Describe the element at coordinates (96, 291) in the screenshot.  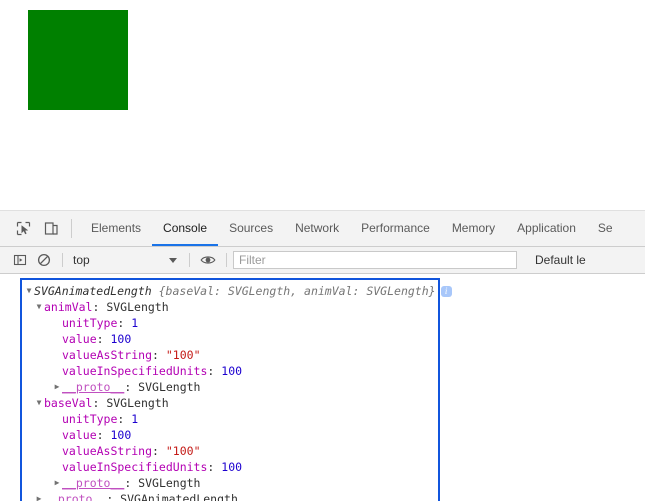
I see `object-constructor-name: SVGAnimatedLength` at that location.